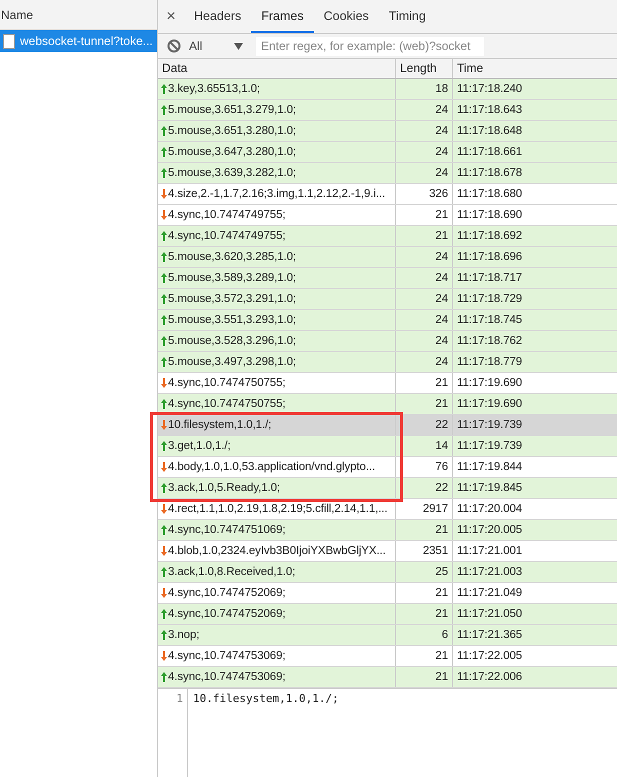 Image resolution: width=617 pixels, height=777 pixels. Describe the element at coordinates (276, 257) in the screenshot. I see `table-cell: 5.mouse,3.620,3.285,1.0;` at that location.